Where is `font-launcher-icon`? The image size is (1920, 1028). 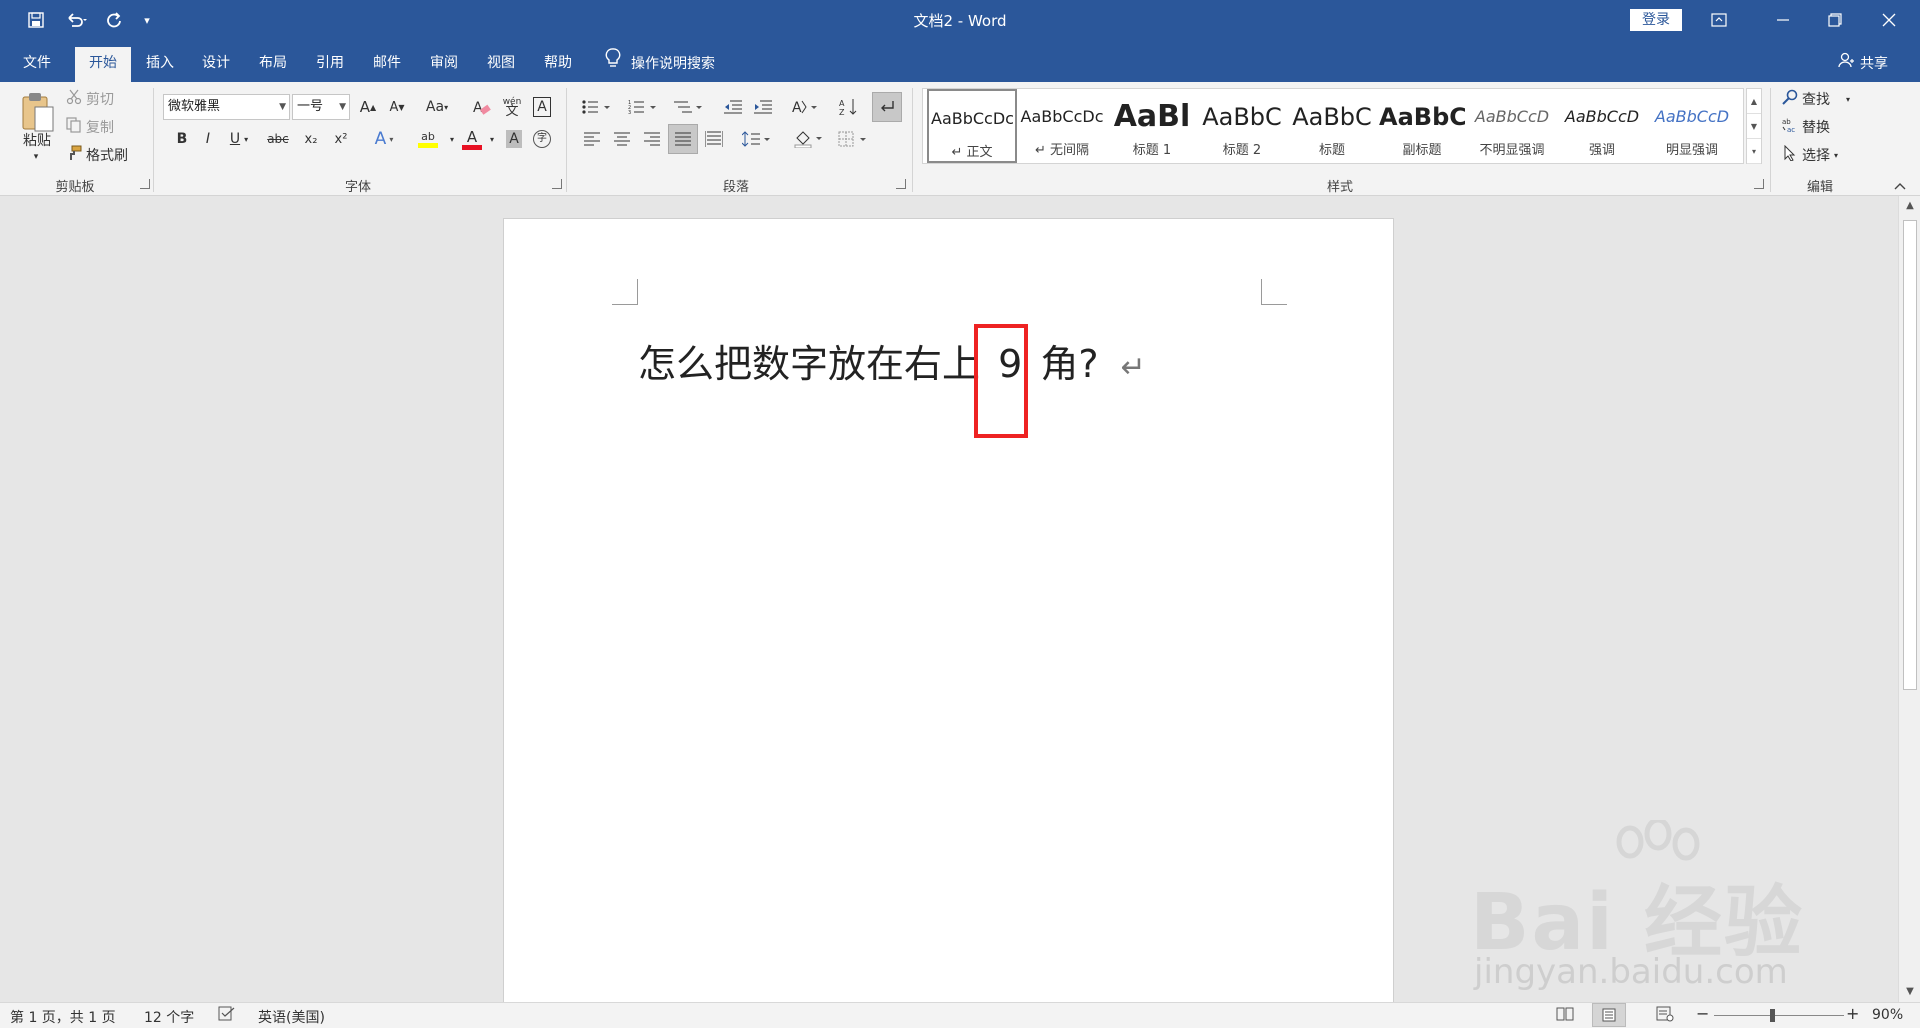
font-launcher-icon is located at coordinates (557, 184).